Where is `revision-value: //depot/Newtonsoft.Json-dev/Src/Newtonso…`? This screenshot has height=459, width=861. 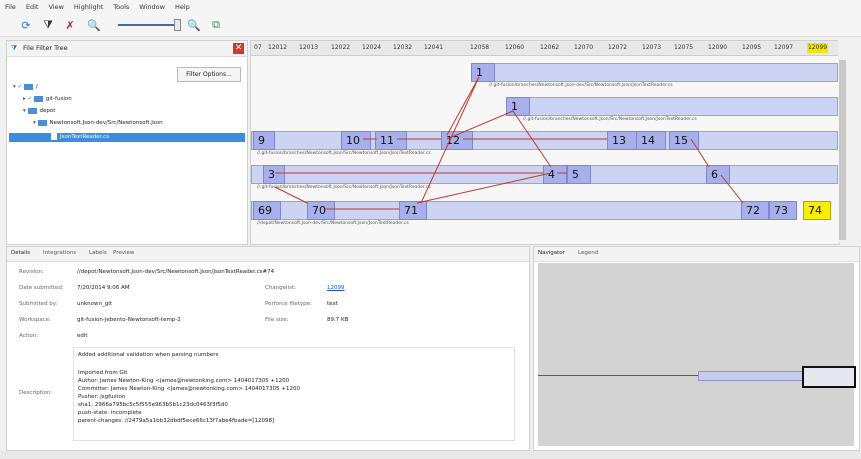 revision-value: //depot/Newtonsoft.Json-dev/Src/Newtonso… is located at coordinates (176, 272).